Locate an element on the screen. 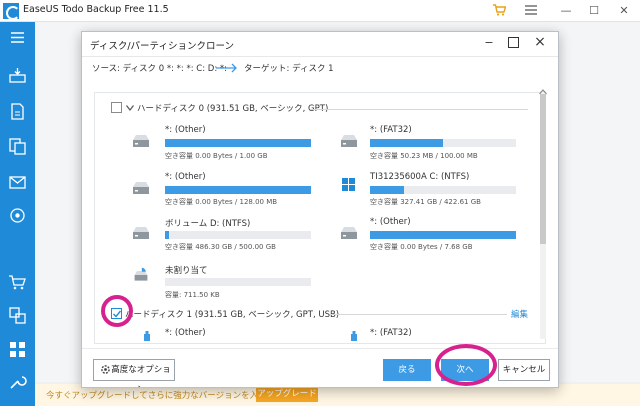  partition-info: 空き容量 0.00 Bytes / 1.00 GB is located at coordinates (216, 156).